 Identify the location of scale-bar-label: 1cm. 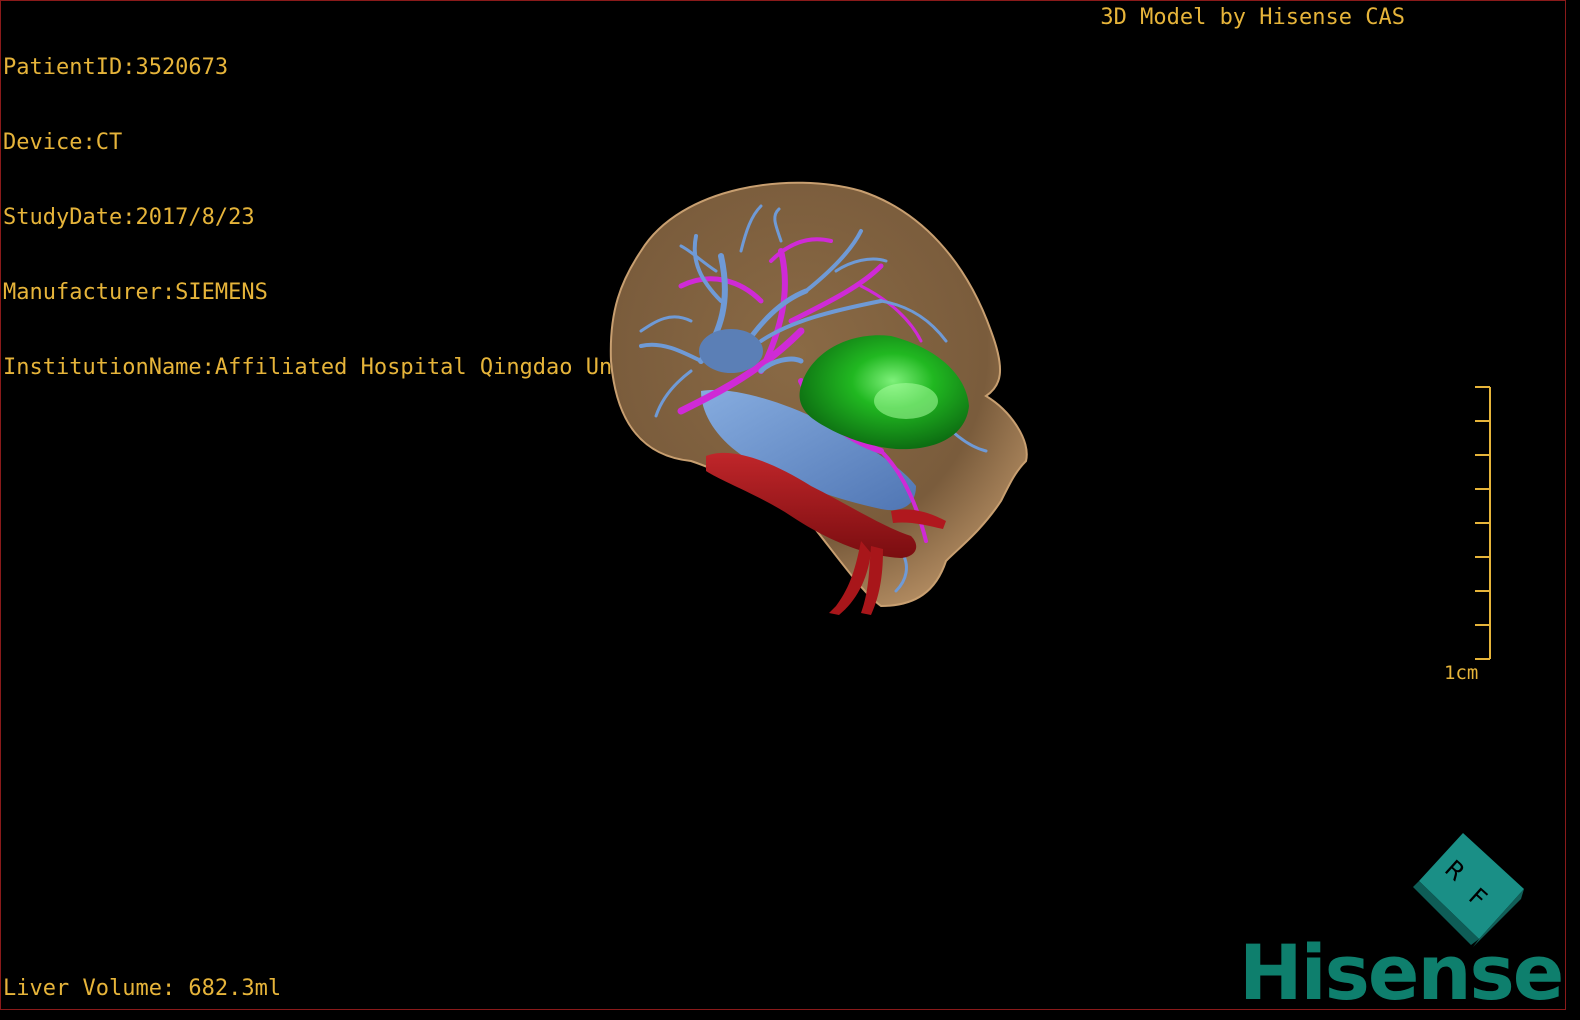
(1461, 673).